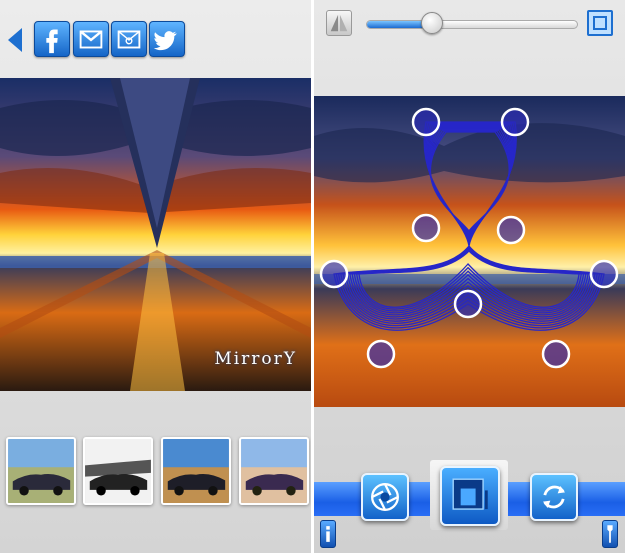 The width and height of the screenshot is (625, 553). I want to click on car-photo-original, so click(41, 471).